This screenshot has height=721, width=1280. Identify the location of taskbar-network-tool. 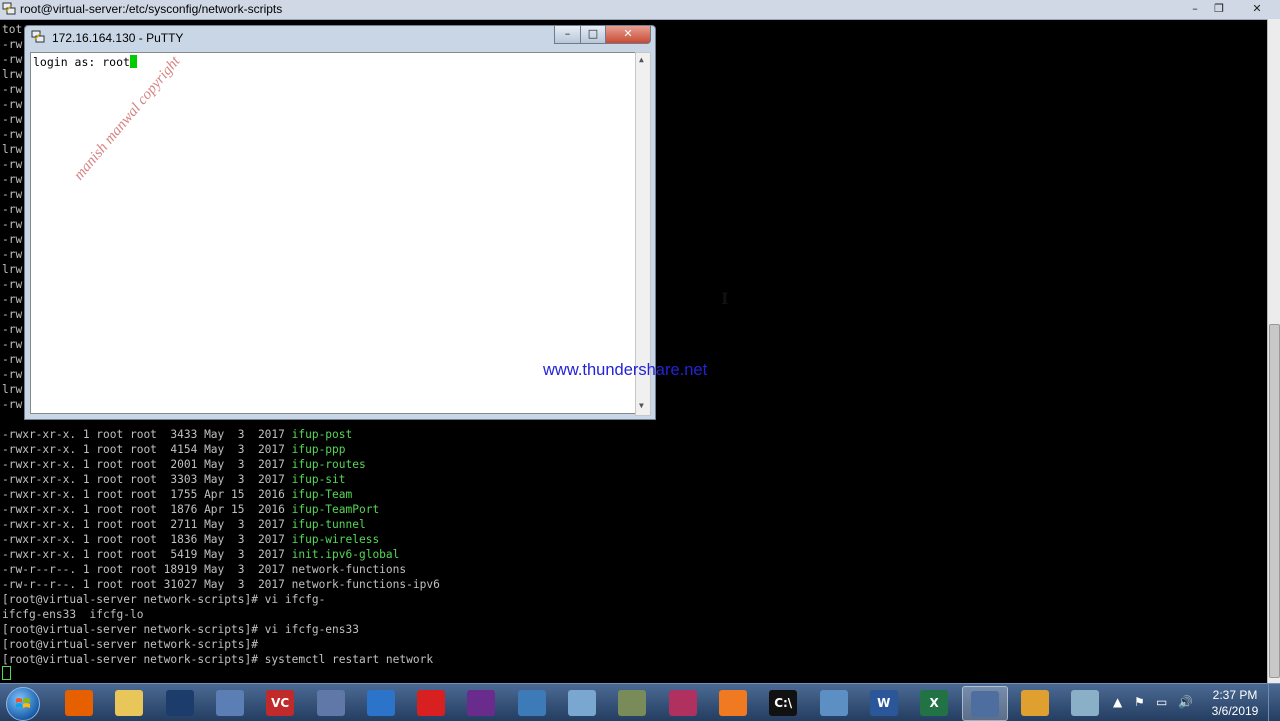
(230, 702).